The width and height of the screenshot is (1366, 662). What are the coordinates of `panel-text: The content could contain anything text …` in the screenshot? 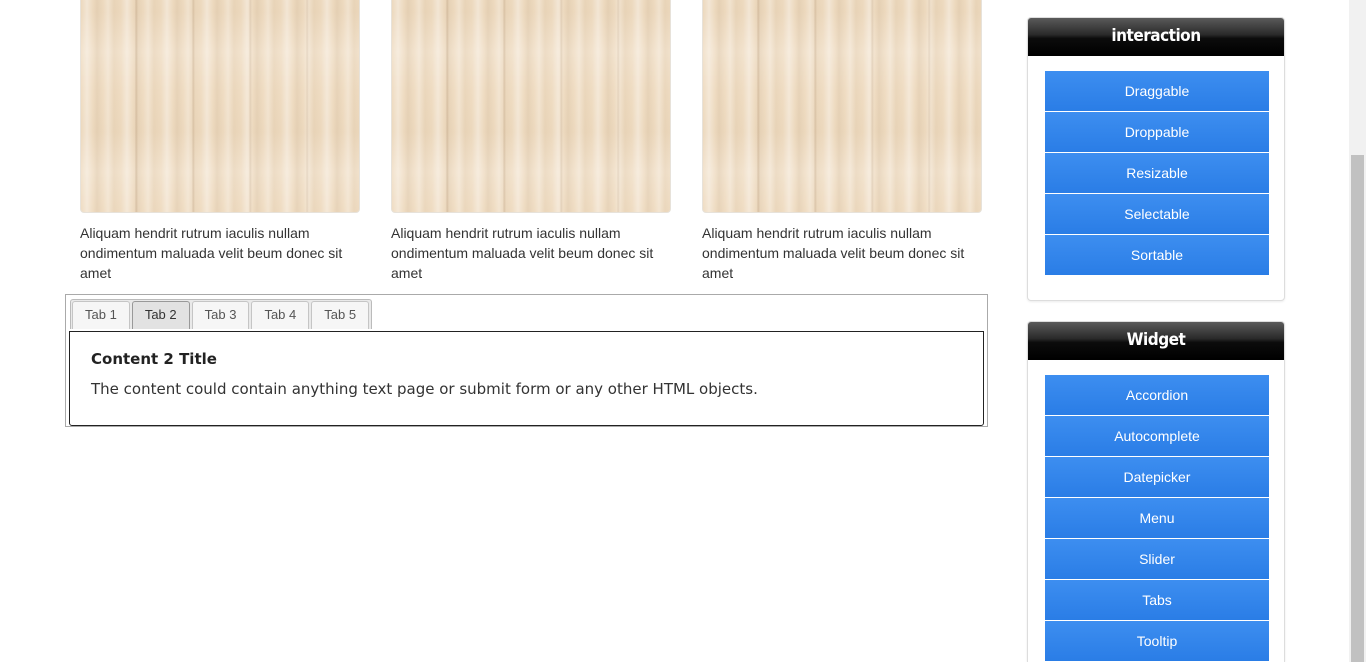 It's located at (424, 389).